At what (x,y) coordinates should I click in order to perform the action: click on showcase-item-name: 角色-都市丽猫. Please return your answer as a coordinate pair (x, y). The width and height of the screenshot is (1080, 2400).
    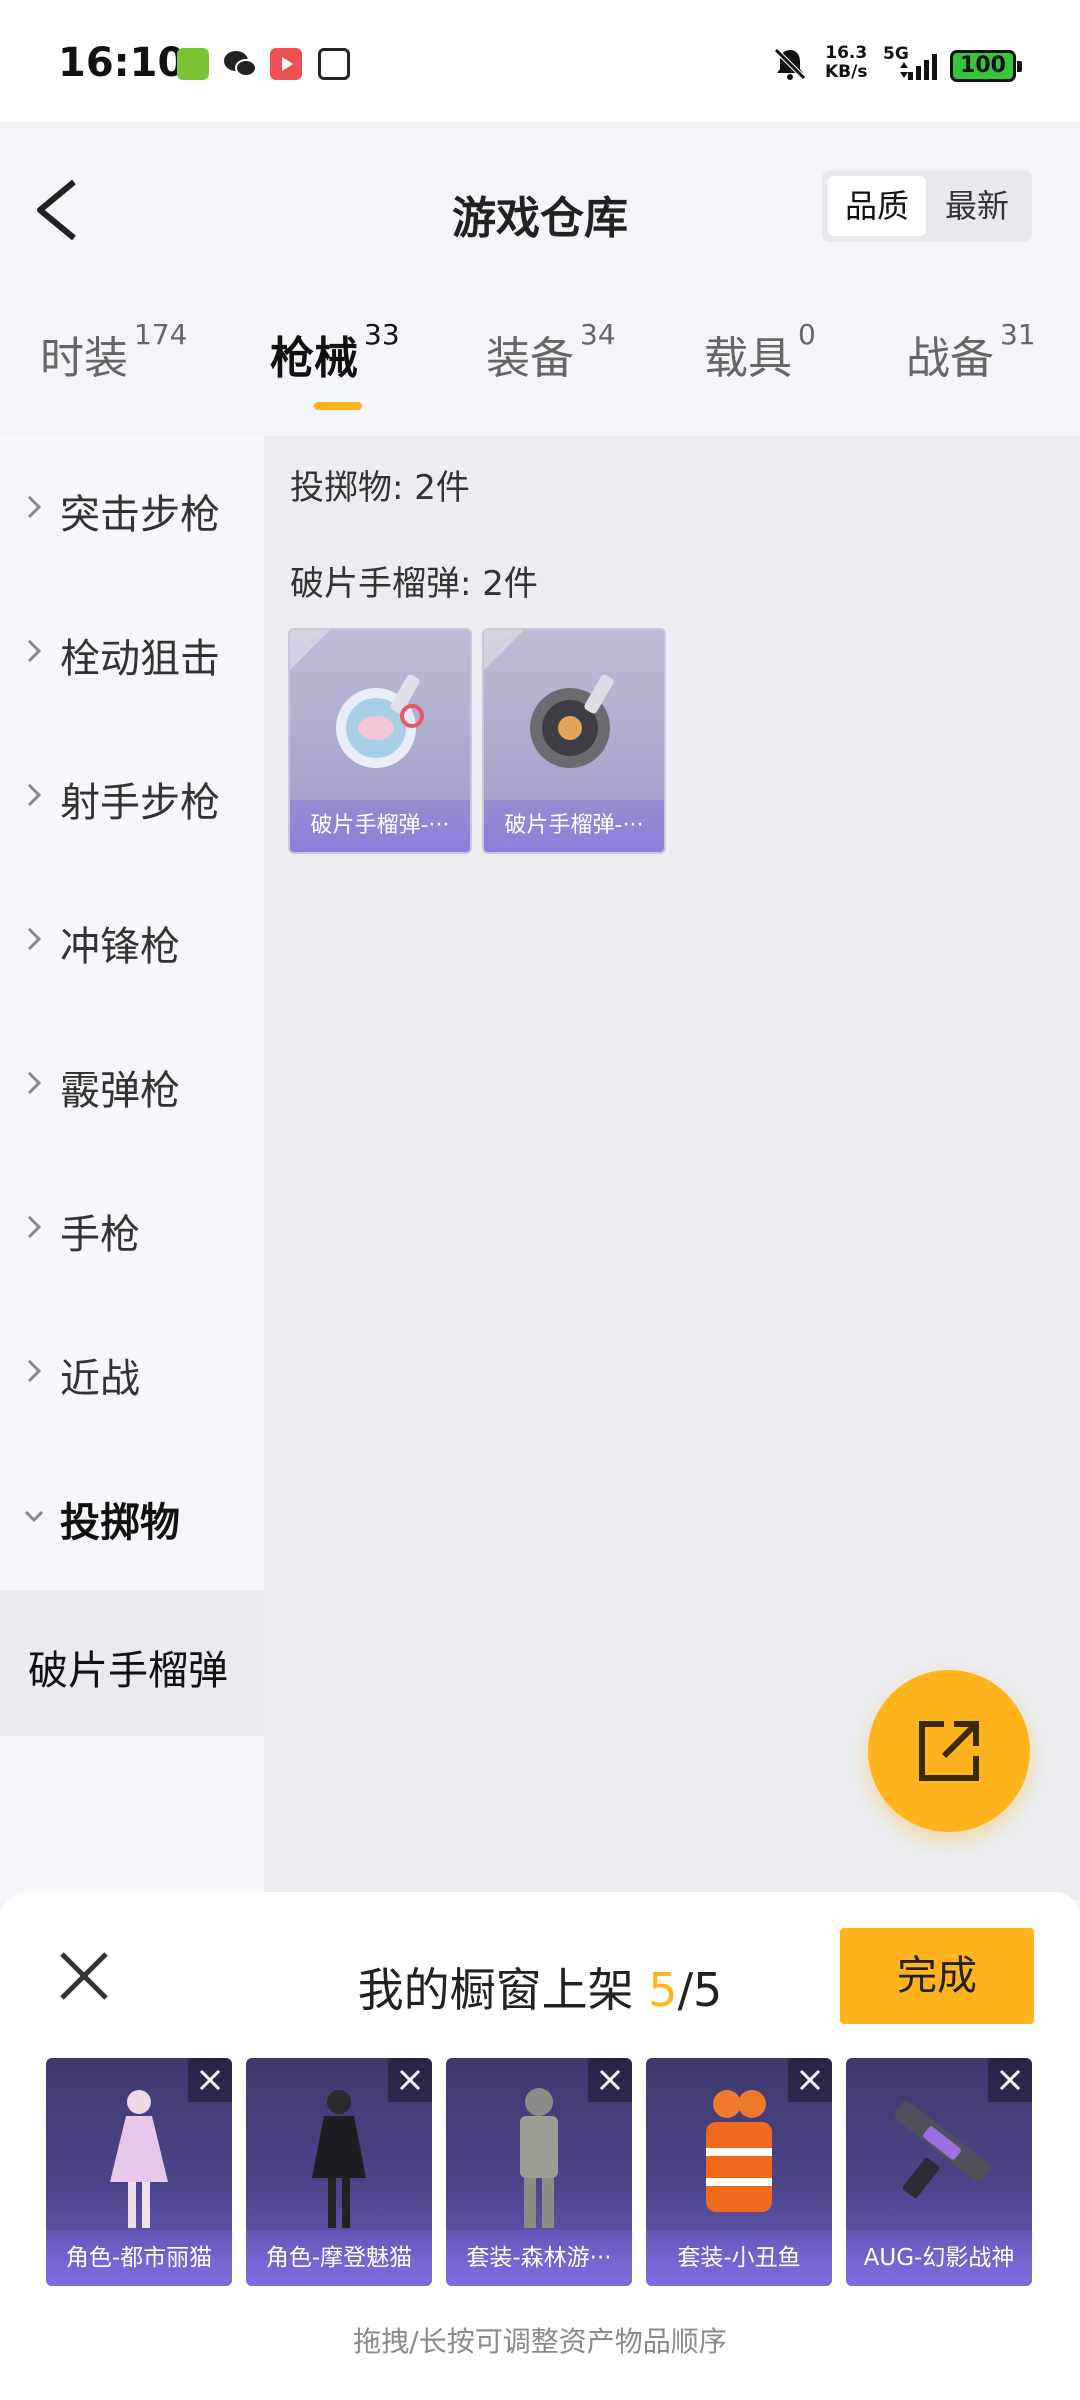
    Looking at the image, I should click on (139, 2258).